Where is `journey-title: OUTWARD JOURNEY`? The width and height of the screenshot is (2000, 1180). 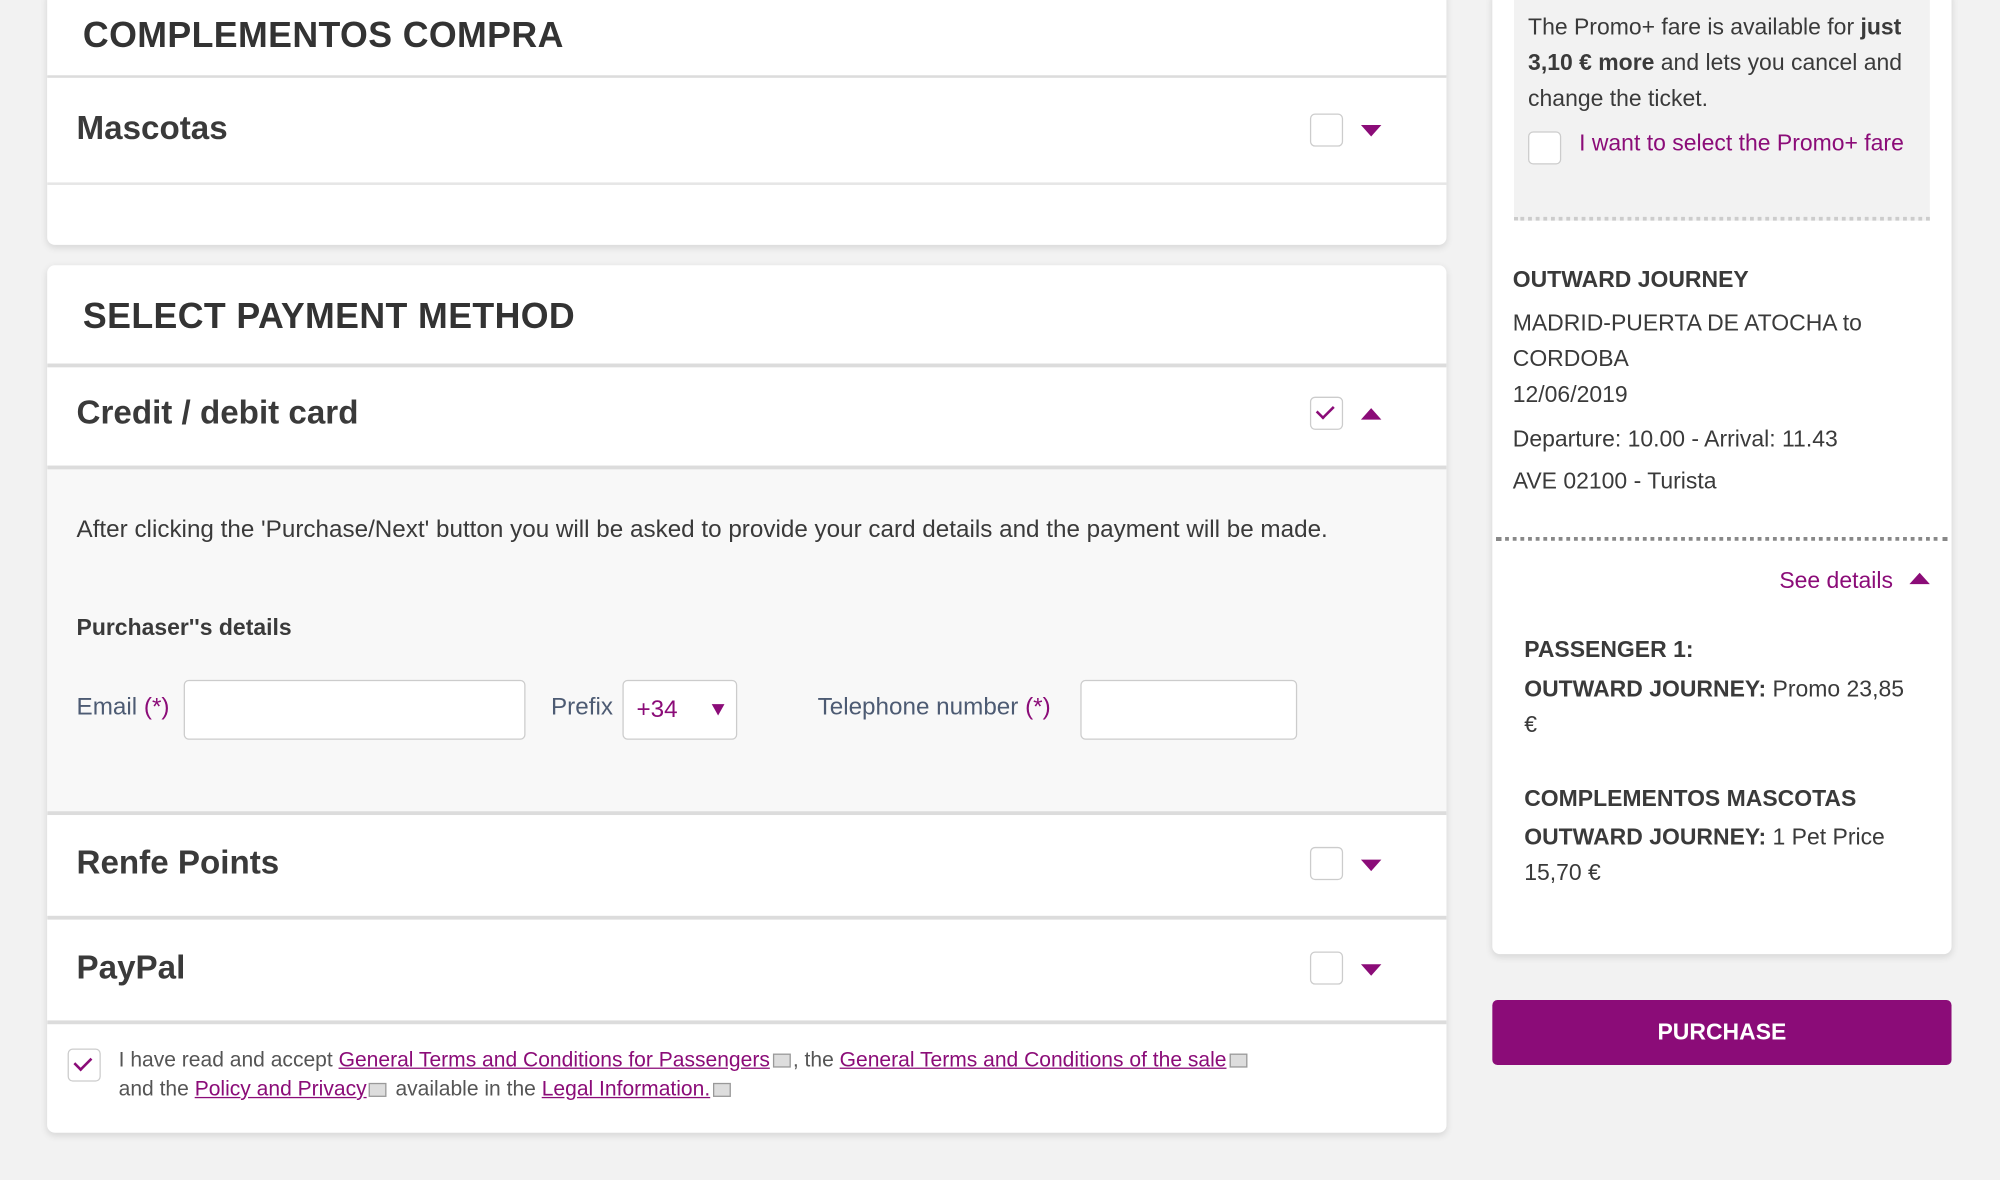
journey-title: OUTWARD JOURNEY is located at coordinates (1630, 279).